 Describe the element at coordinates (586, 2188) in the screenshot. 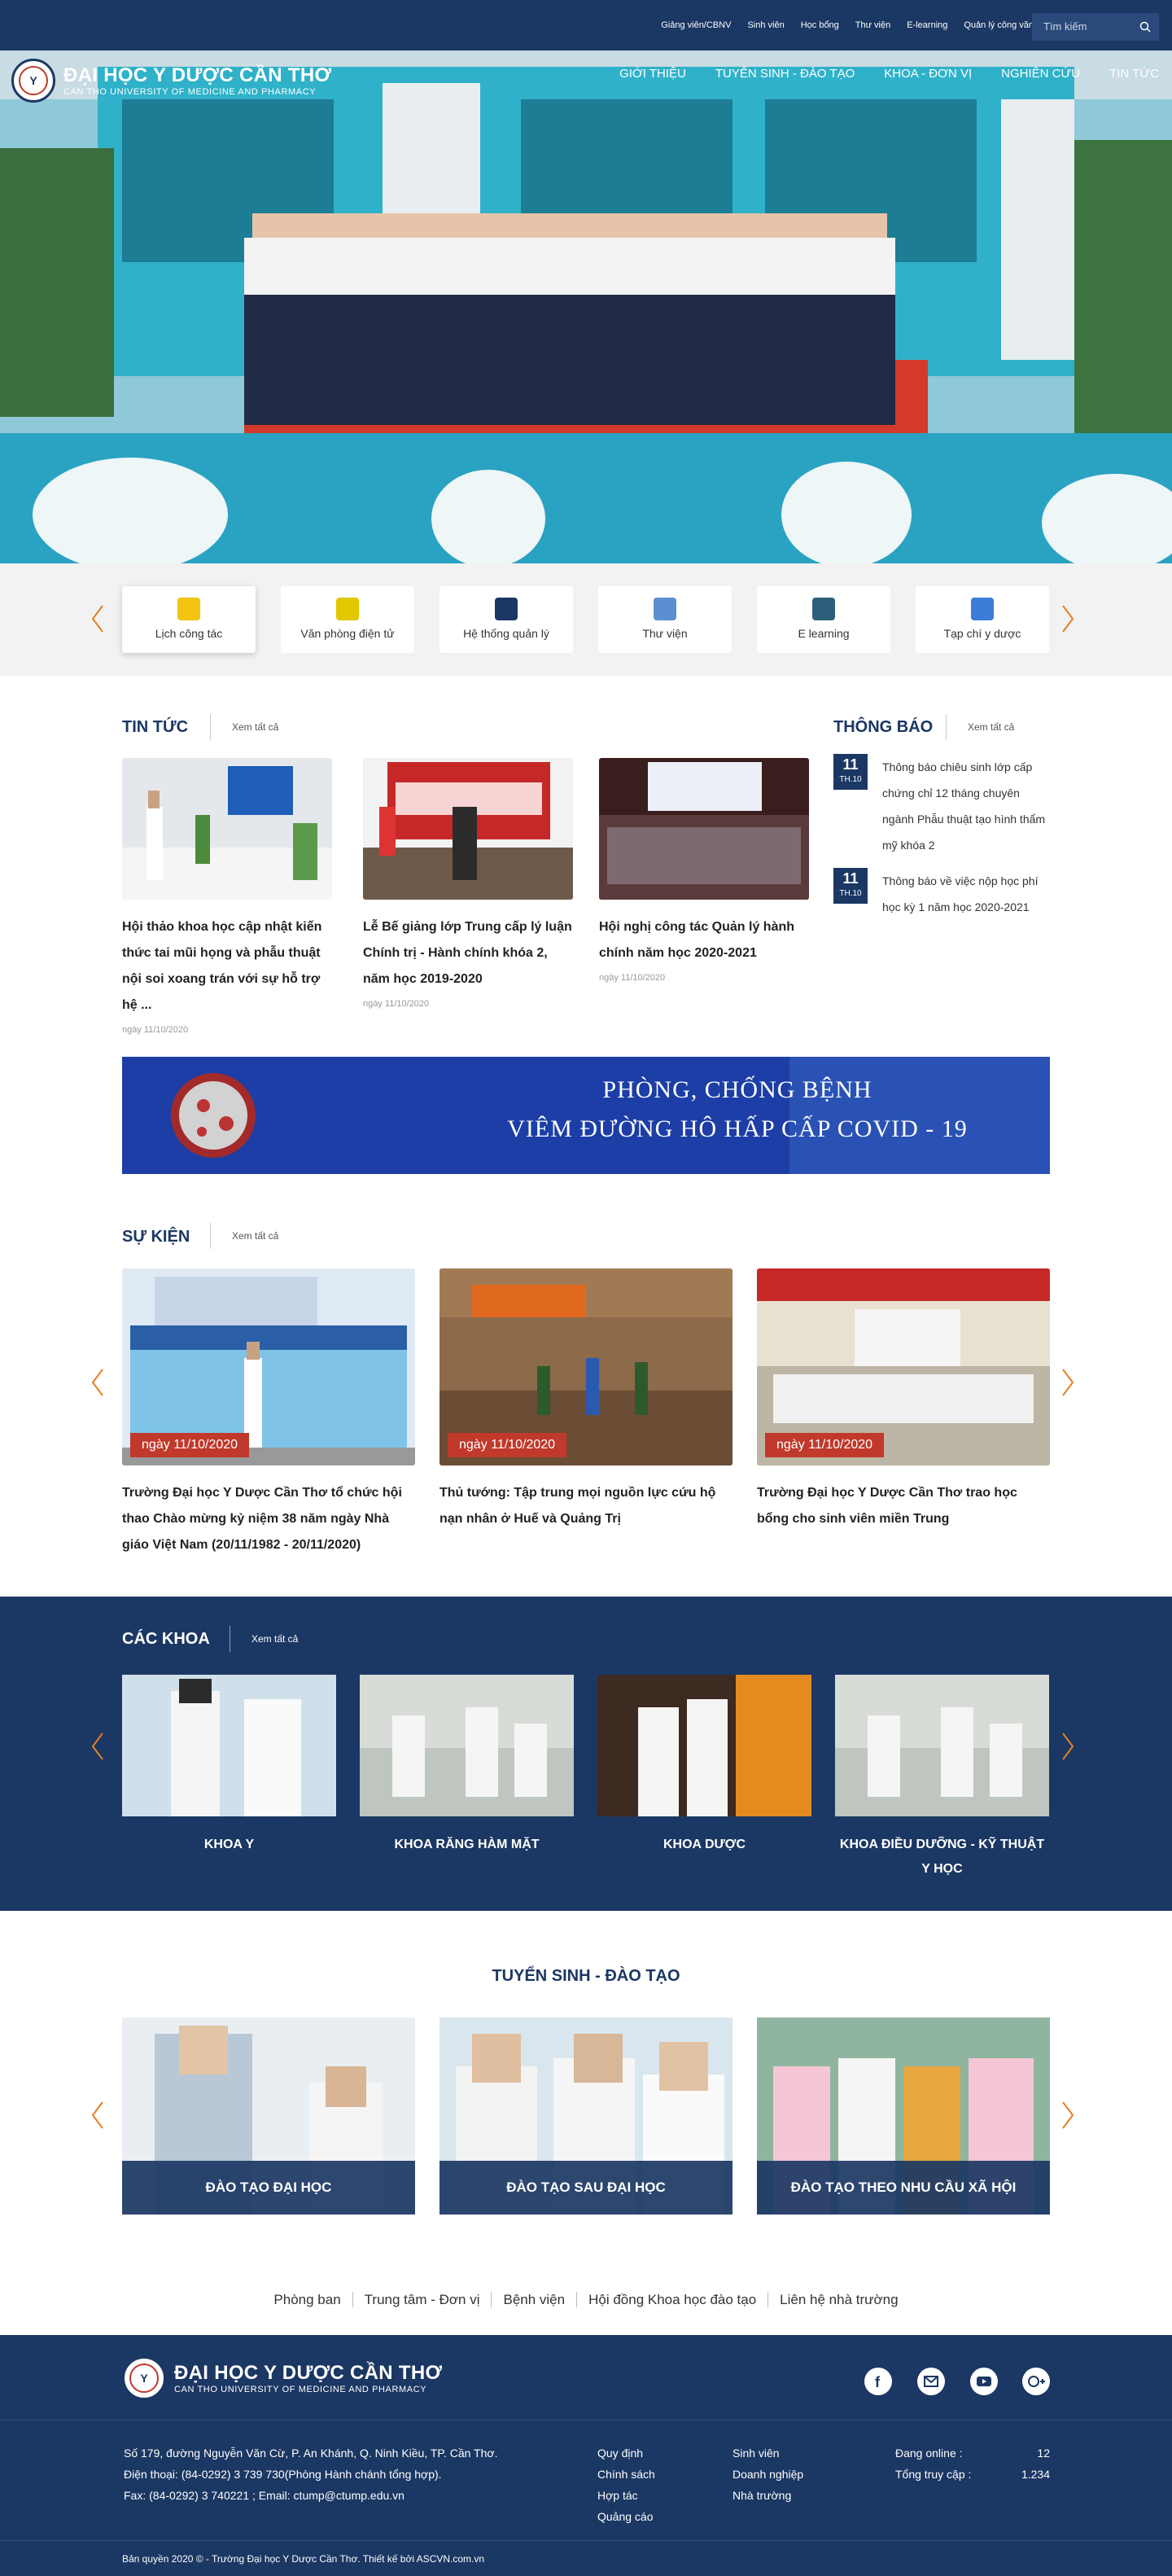

I see `admission-label: ĐÀO TẠO SAU ĐẠI HỌC` at that location.